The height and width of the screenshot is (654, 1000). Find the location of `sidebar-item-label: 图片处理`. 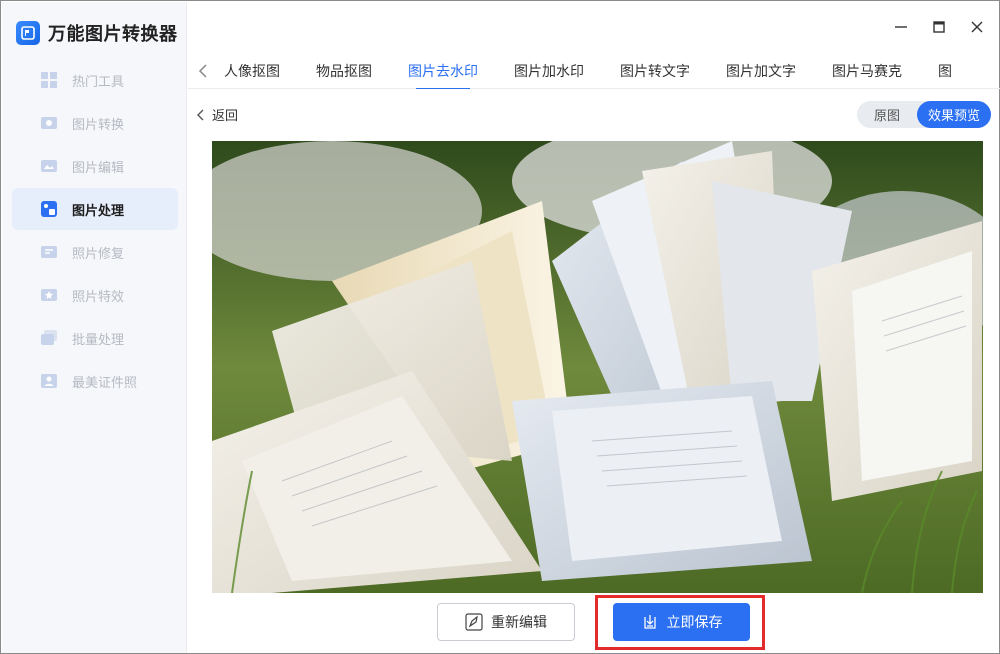

sidebar-item-label: 图片处理 is located at coordinates (98, 211).